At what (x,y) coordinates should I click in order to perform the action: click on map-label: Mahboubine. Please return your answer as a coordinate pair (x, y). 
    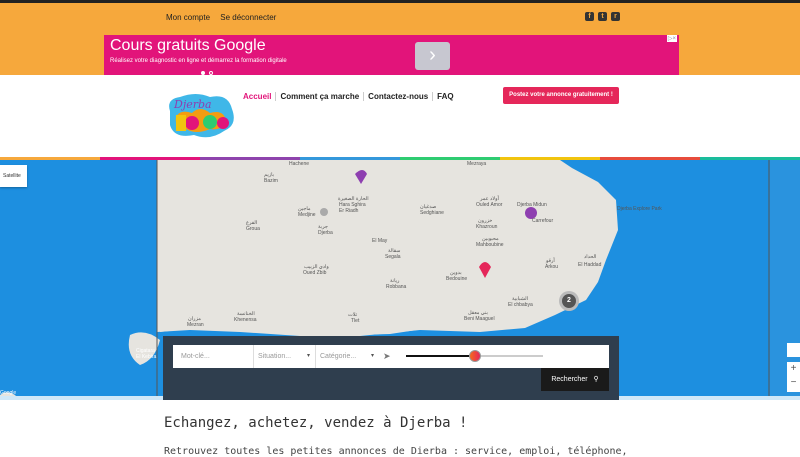
    Looking at the image, I should click on (490, 245).